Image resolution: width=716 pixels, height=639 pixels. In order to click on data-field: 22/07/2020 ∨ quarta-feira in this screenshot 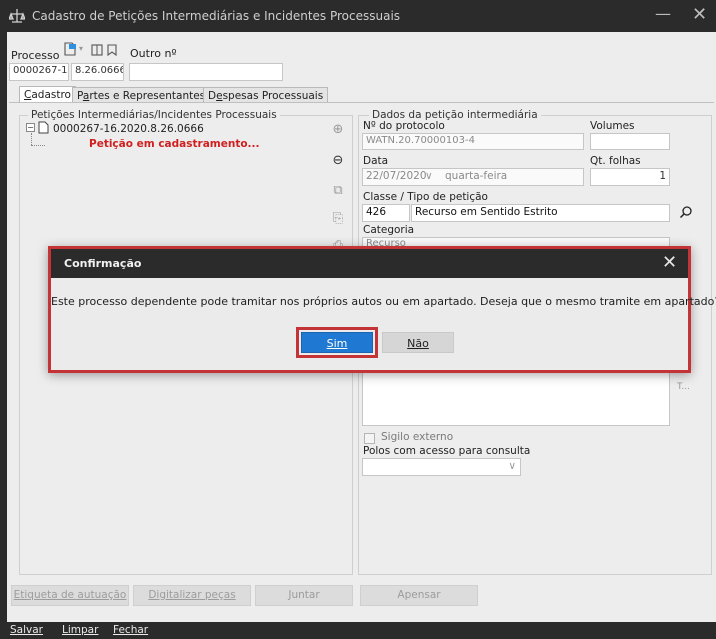, I will do `click(473, 177)`.